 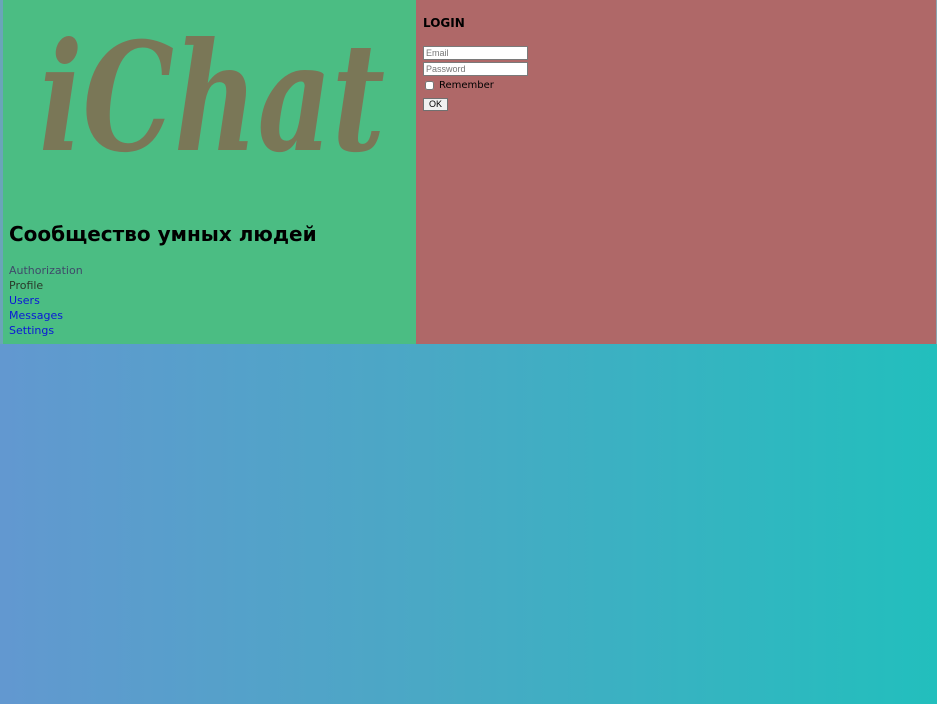 What do you see at coordinates (475, 53) in the screenshot?
I see `email-field` at bounding box center [475, 53].